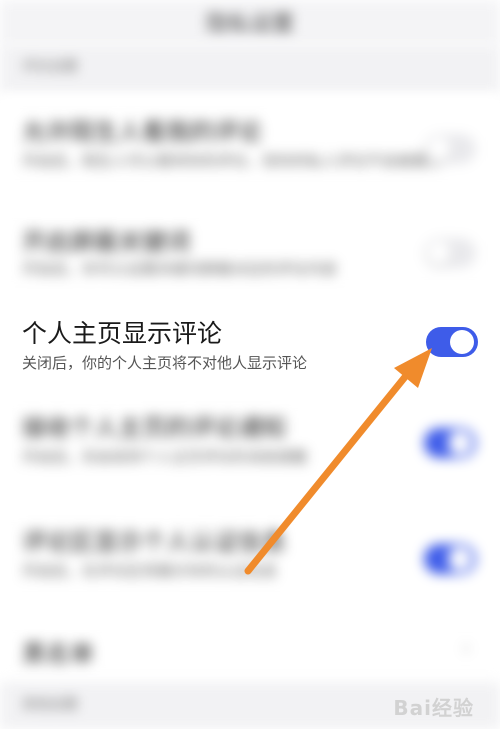 The width and height of the screenshot is (500, 729). Describe the element at coordinates (328, 471) in the screenshot. I see `arrow-shaft` at that location.